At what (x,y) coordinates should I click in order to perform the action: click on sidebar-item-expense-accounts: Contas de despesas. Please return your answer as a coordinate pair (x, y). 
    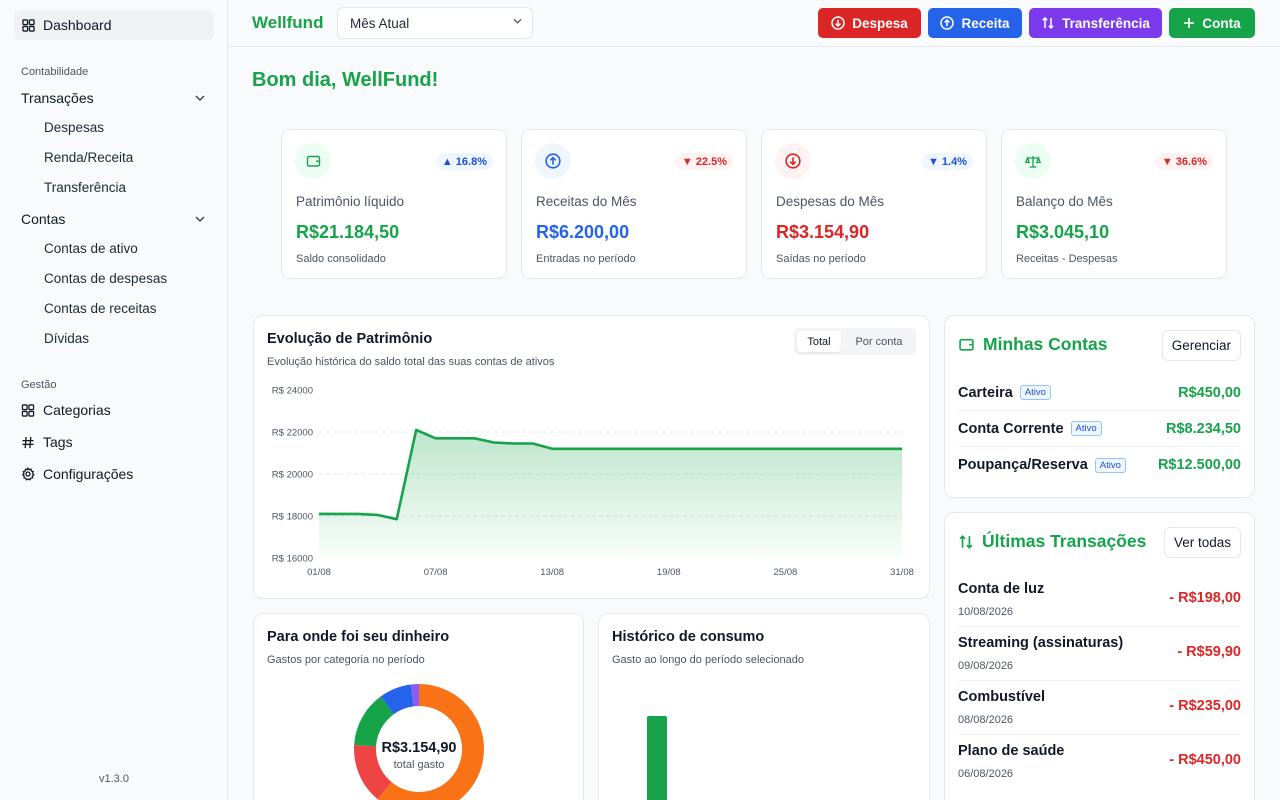
    Looking at the image, I should click on (105, 278).